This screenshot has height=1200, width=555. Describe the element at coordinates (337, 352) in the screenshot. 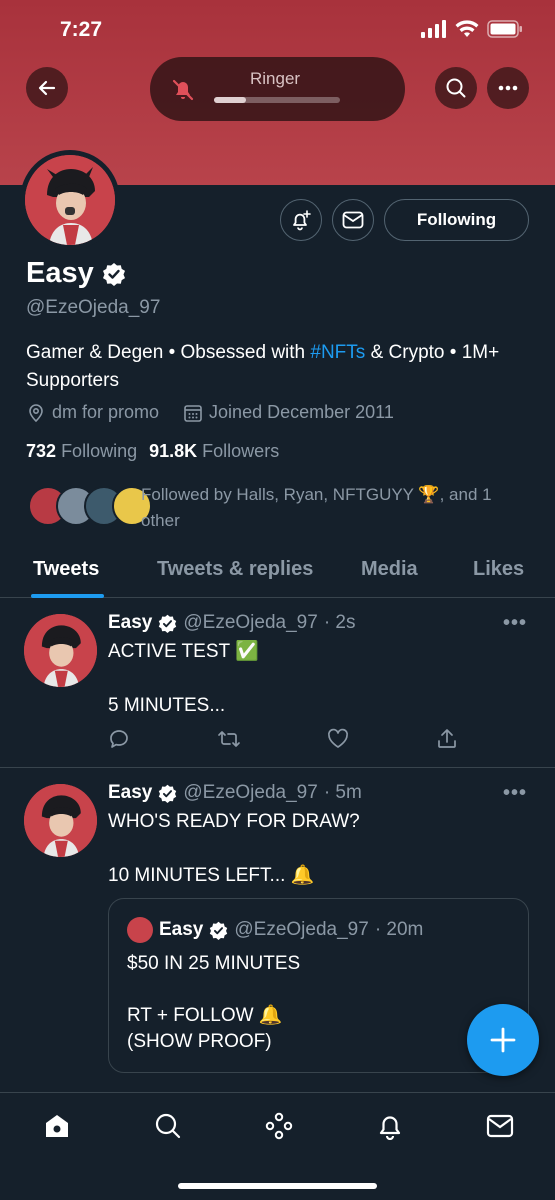

I see `hashtag-link: #NFTs` at that location.